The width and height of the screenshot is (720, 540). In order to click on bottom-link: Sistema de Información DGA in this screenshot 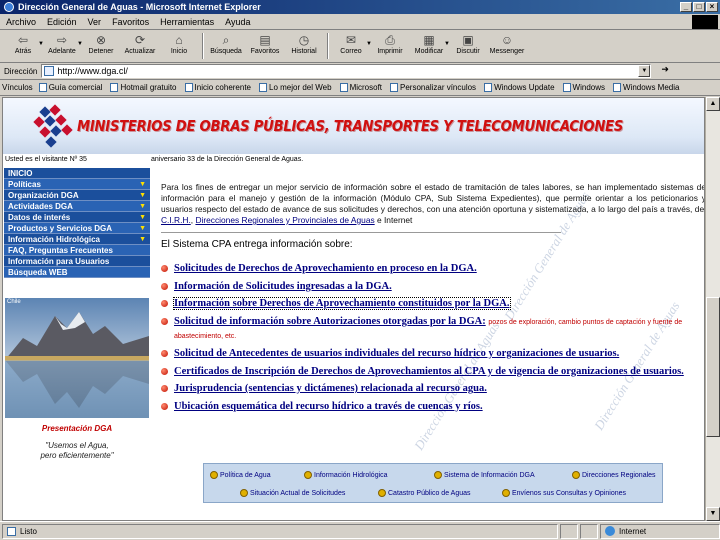, I will do `click(484, 475)`.